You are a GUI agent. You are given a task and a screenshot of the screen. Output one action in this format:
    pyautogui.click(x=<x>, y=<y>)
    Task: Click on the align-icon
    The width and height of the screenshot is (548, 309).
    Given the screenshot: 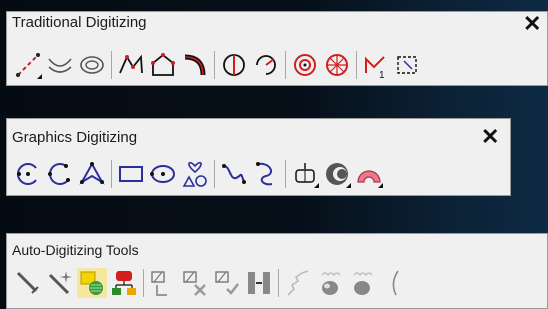 What is the action you would take?
    pyautogui.click(x=259, y=283)
    